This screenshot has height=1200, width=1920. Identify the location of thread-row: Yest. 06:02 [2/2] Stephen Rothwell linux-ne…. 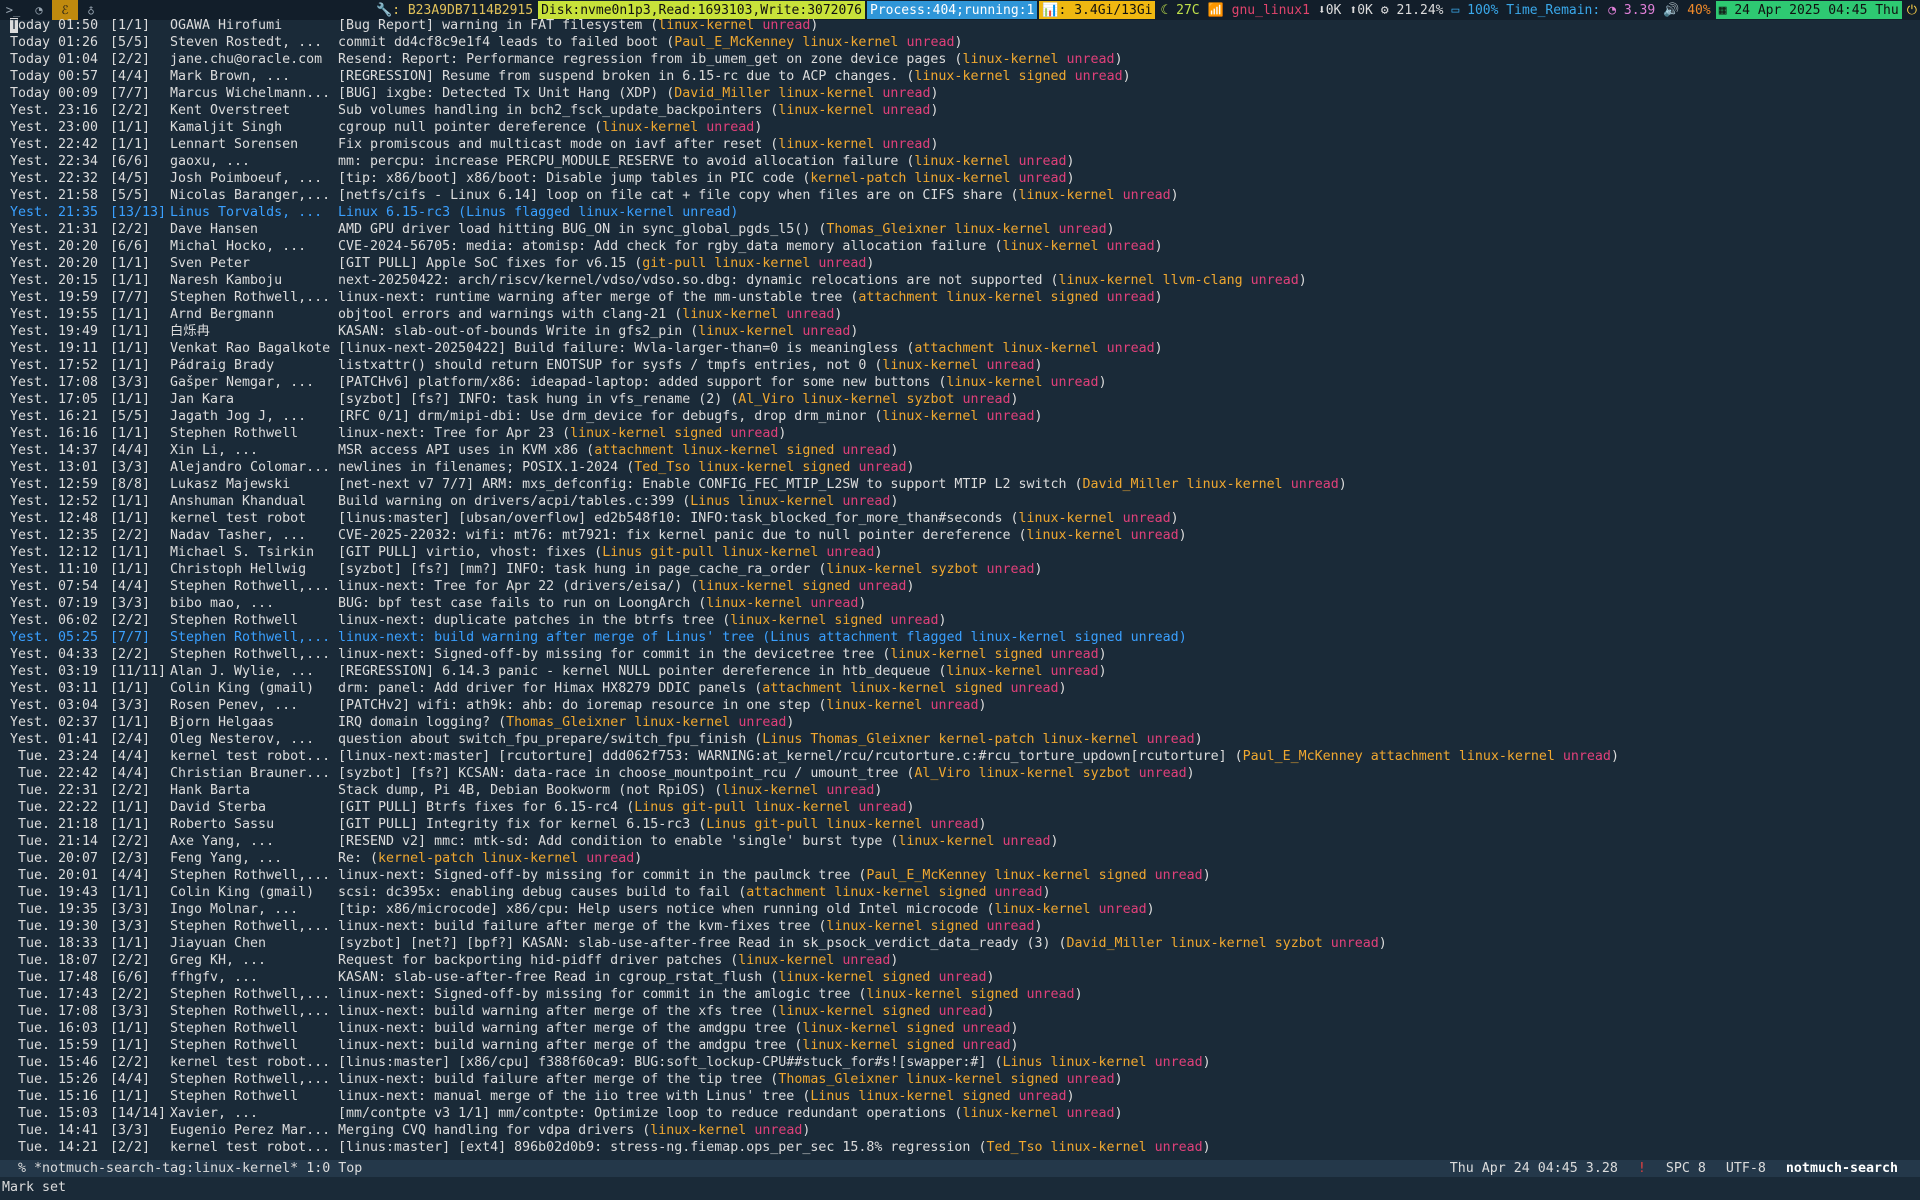
(960, 620).